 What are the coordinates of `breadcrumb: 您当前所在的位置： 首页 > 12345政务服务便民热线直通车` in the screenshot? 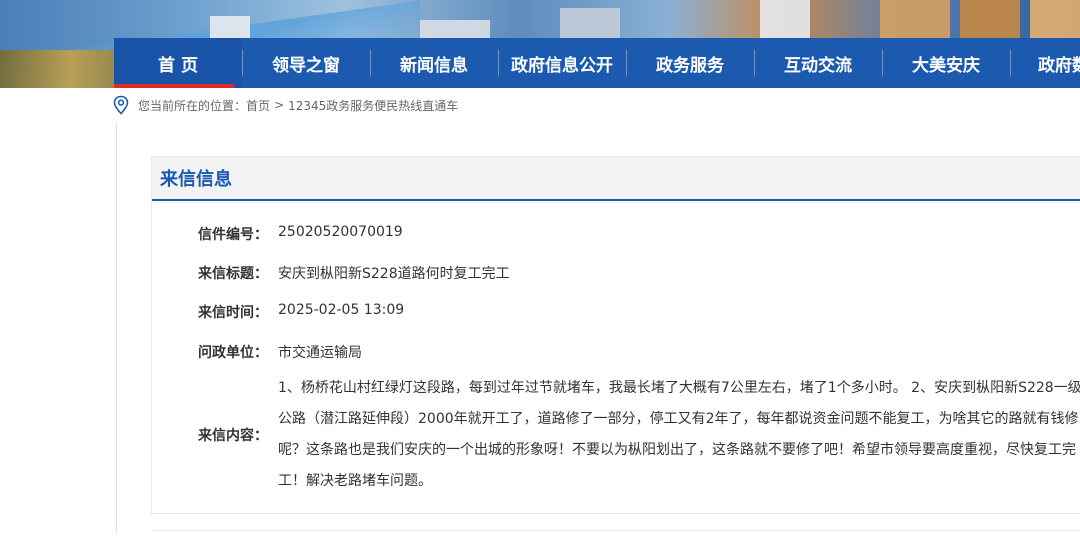 It's located at (285, 105).